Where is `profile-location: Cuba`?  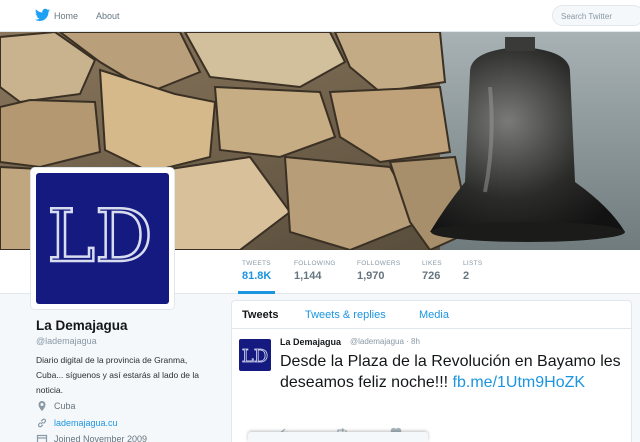 profile-location: Cuba is located at coordinates (56, 406).